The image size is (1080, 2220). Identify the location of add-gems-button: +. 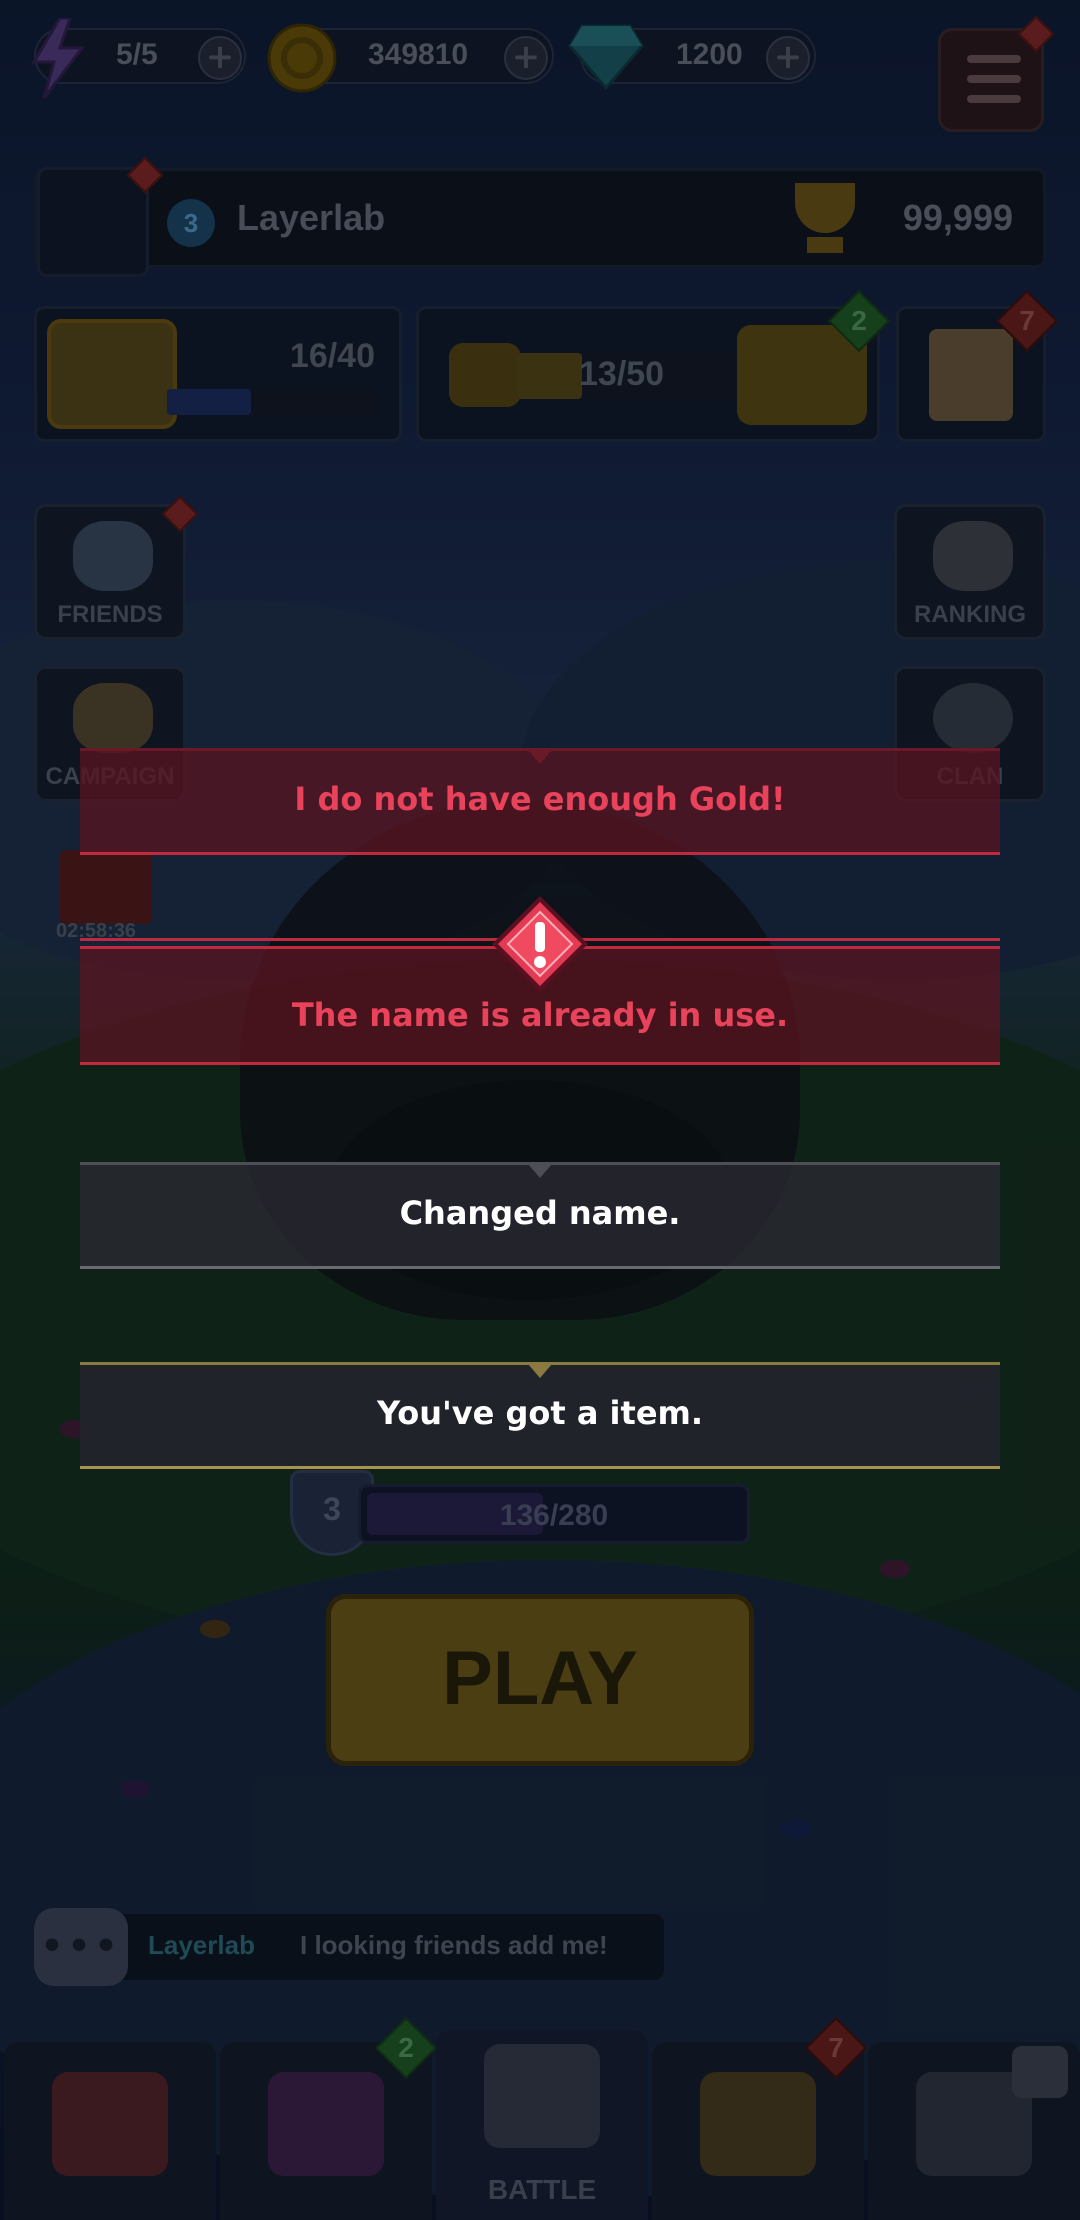
(788, 58).